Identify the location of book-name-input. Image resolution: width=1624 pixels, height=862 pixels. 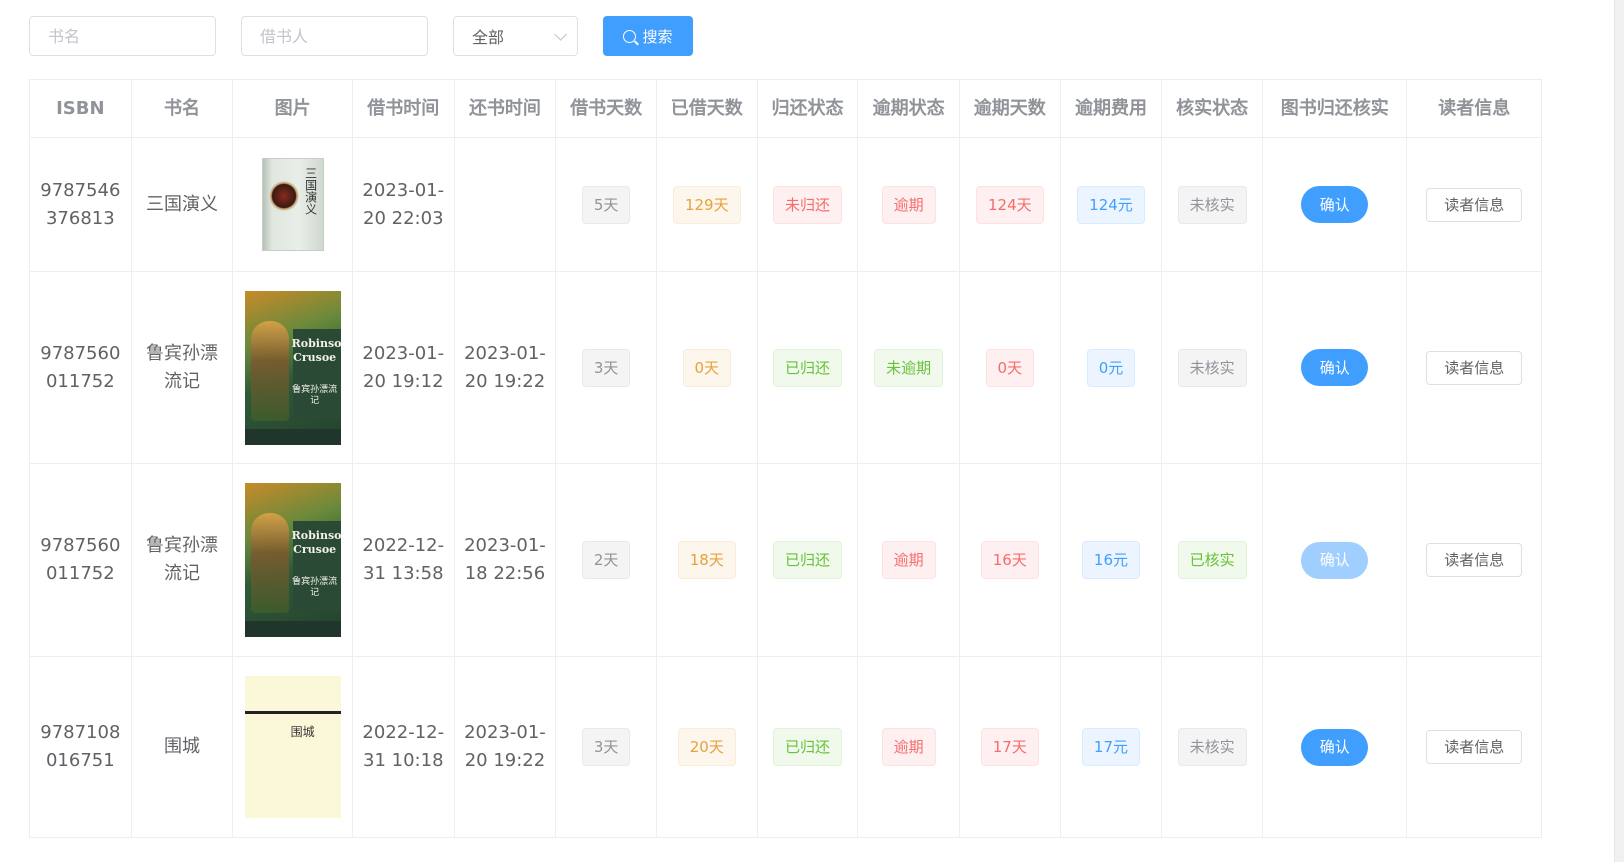
(131, 36).